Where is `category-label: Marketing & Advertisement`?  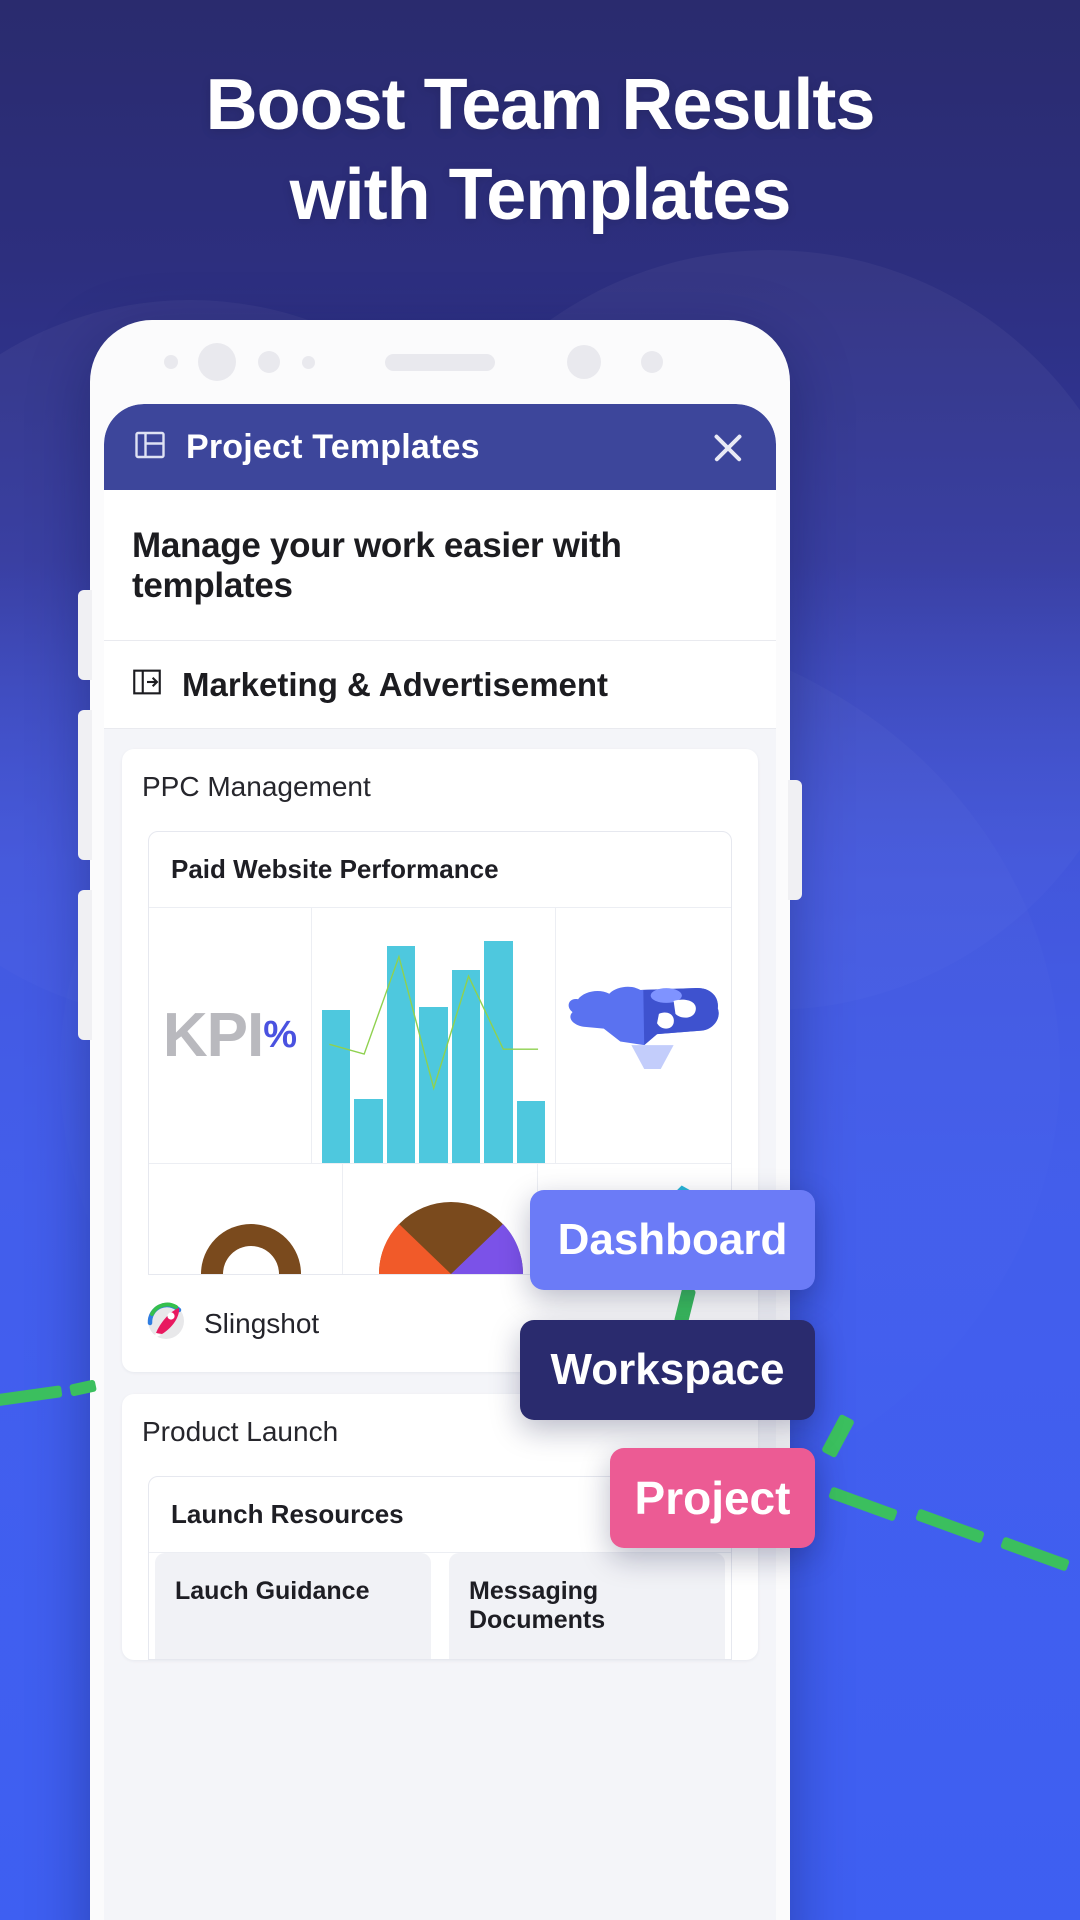
category-label: Marketing & Advertisement is located at coordinates (395, 684).